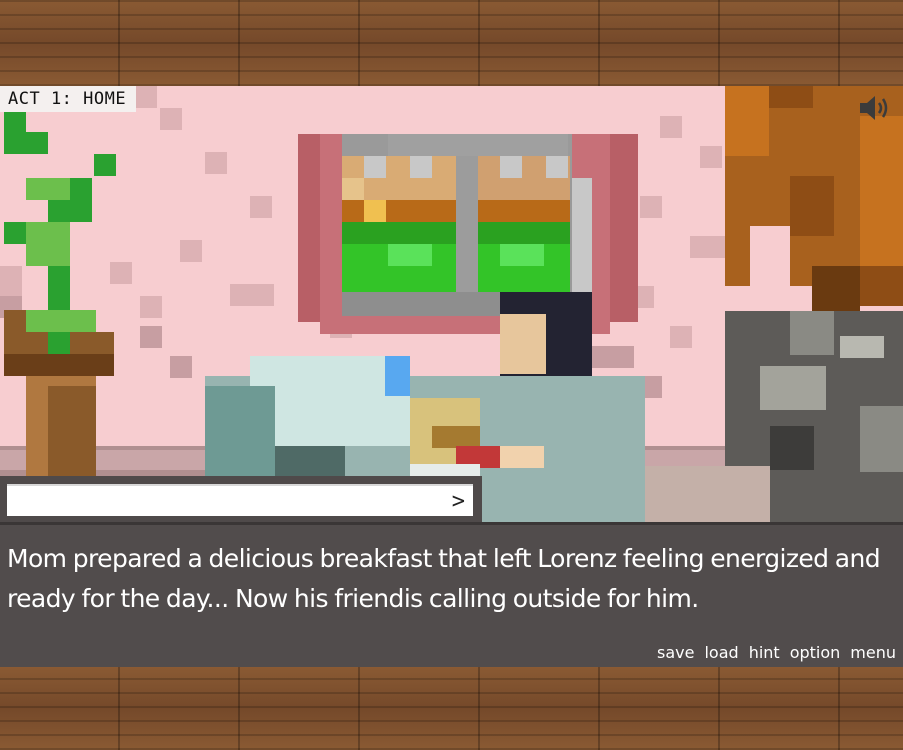 The image size is (903, 750). I want to click on speaker-icon, so click(875, 108).